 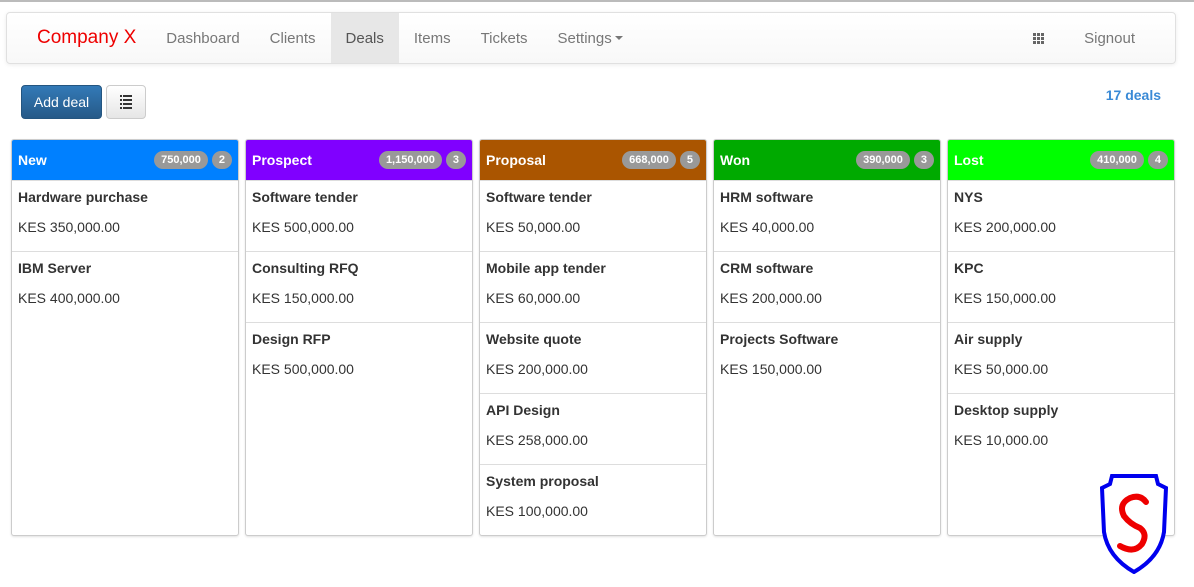 What do you see at coordinates (61, 102) in the screenshot?
I see `add-deal-button: Add deal` at bounding box center [61, 102].